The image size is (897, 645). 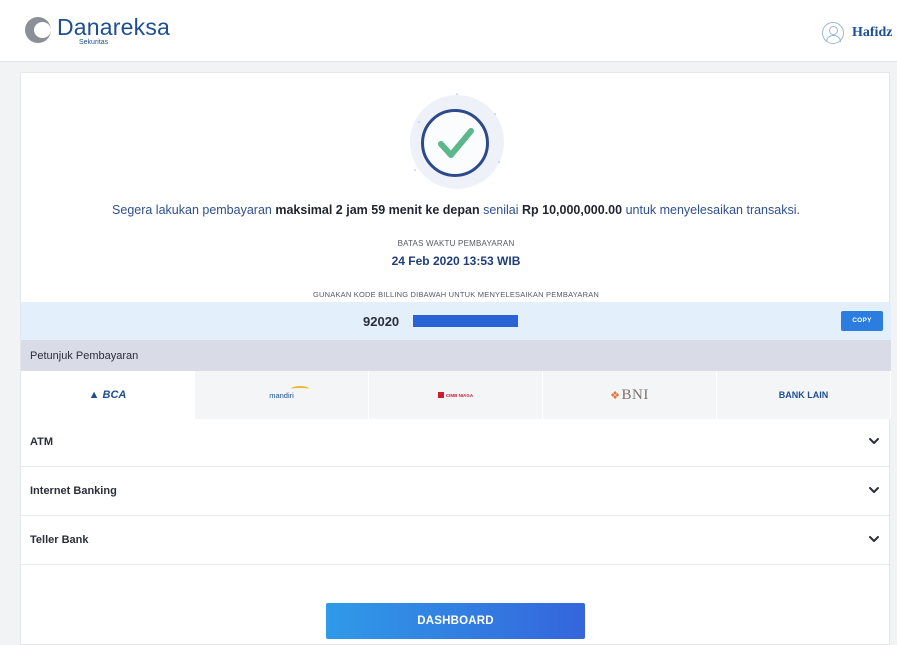 What do you see at coordinates (456, 541) in the screenshot?
I see `accordion-teller-bank: Teller Bank` at bounding box center [456, 541].